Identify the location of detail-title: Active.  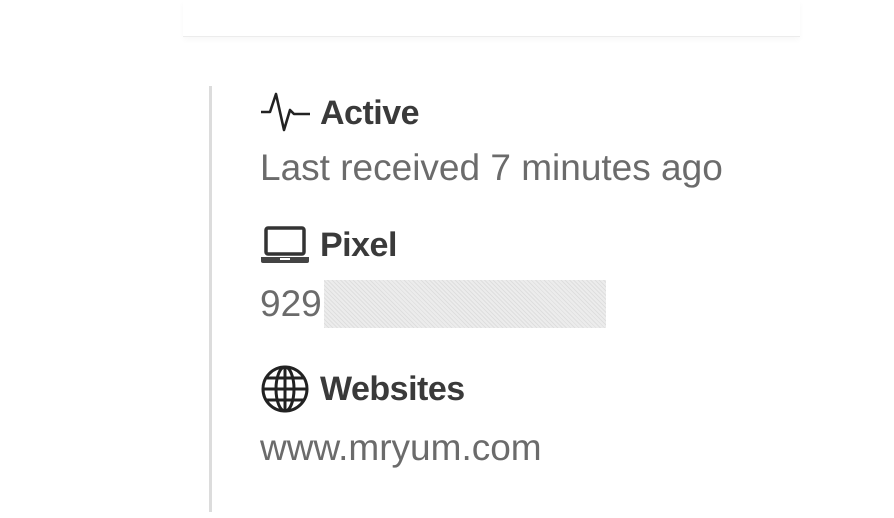
(370, 113).